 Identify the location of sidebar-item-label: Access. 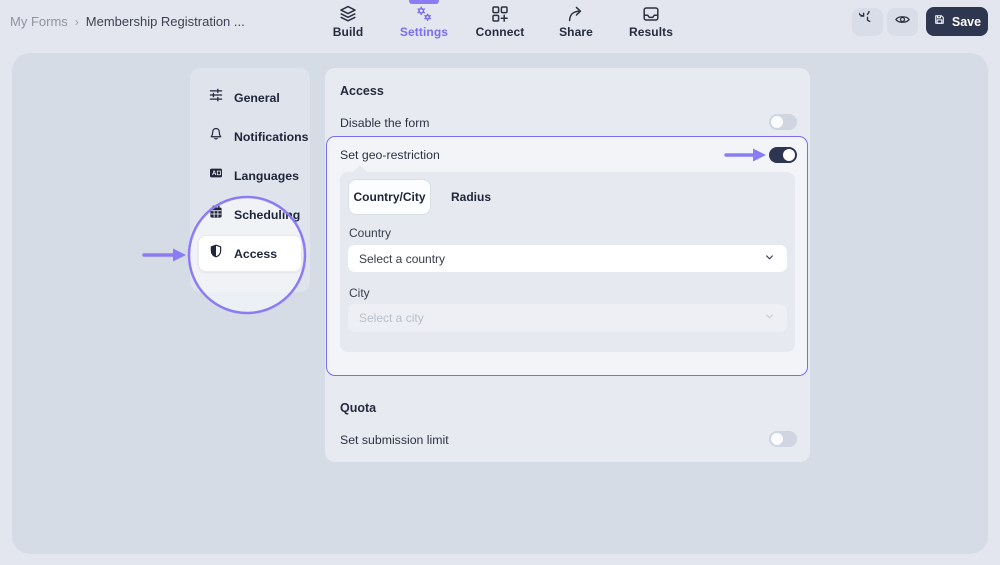
(256, 253).